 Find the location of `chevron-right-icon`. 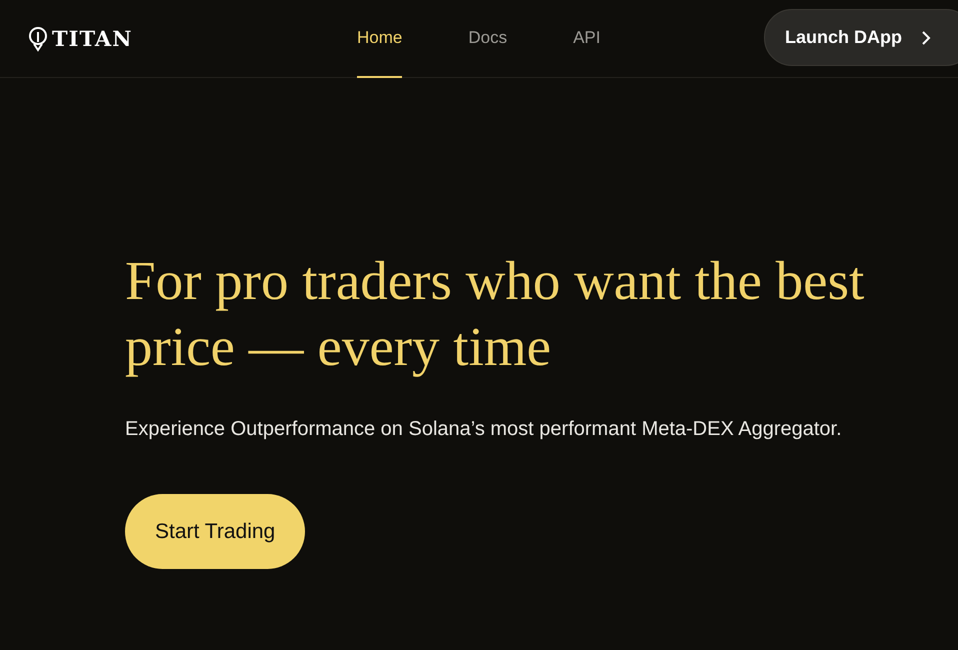

chevron-right-icon is located at coordinates (926, 38).